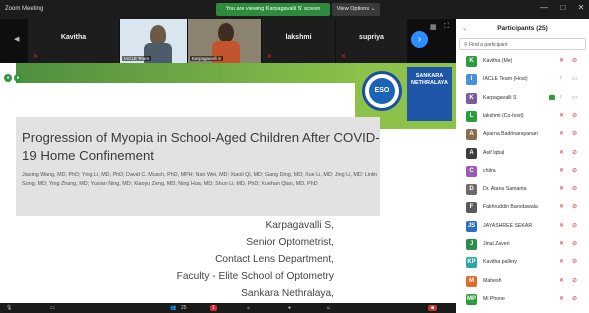 The image size is (589, 313). I want to click on participant-row: MP Mi Phone ✕ ⊘, so click(522, 299).